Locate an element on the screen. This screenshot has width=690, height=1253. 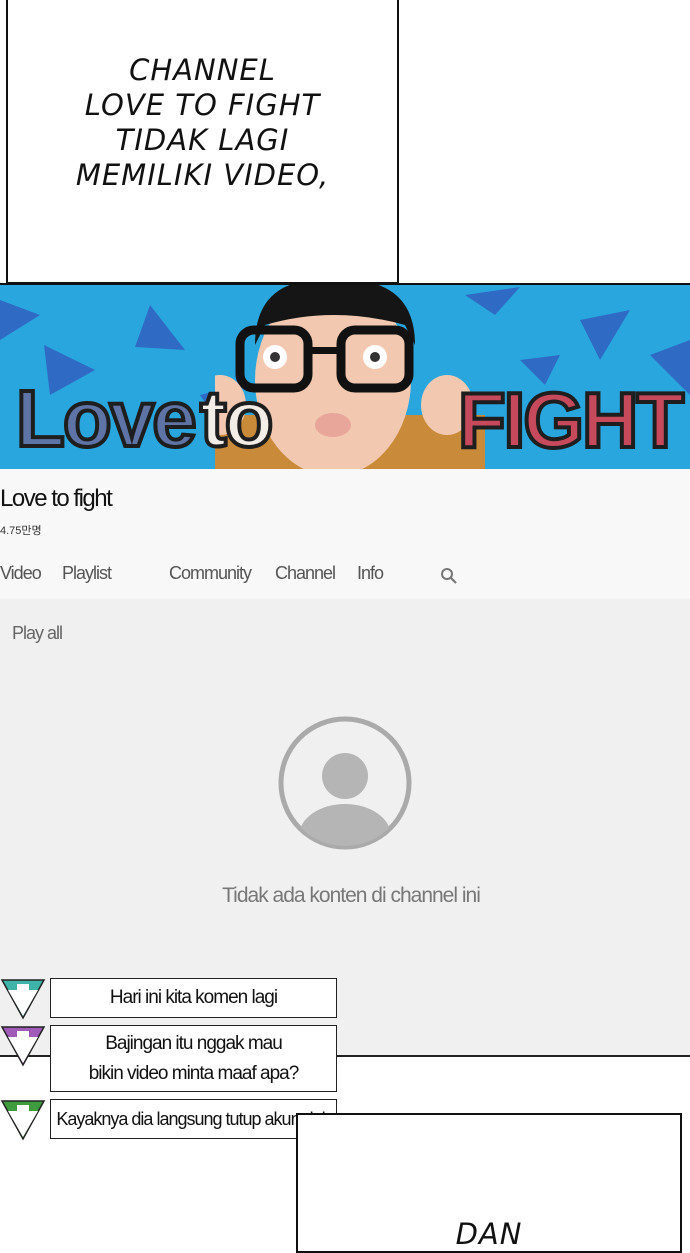
tab-info: Info is located at coordinates (370, 573).